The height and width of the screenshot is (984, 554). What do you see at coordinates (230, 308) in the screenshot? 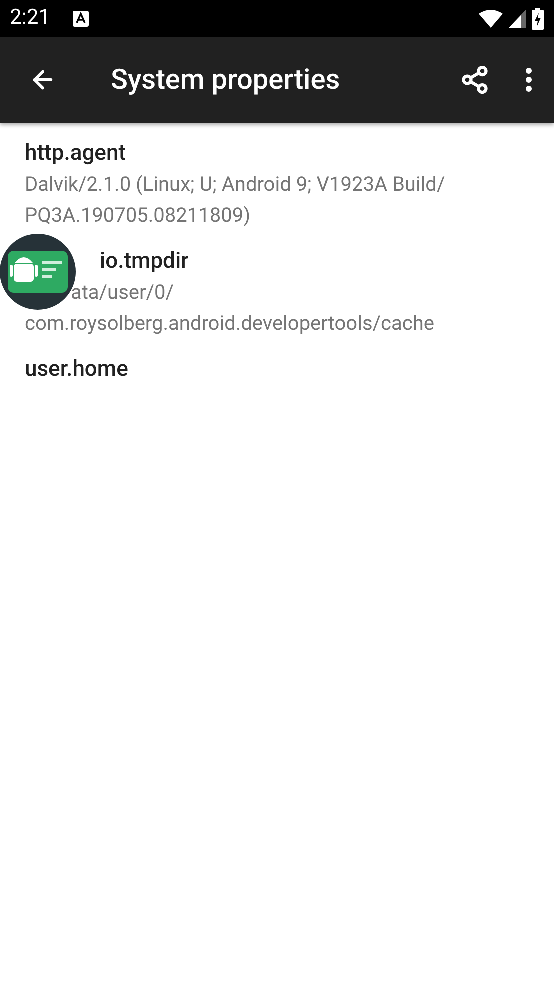
I see `property-value: ata/user/0/ com.roysolberg.android.developertools/cache` at bounding box center [230, 308].